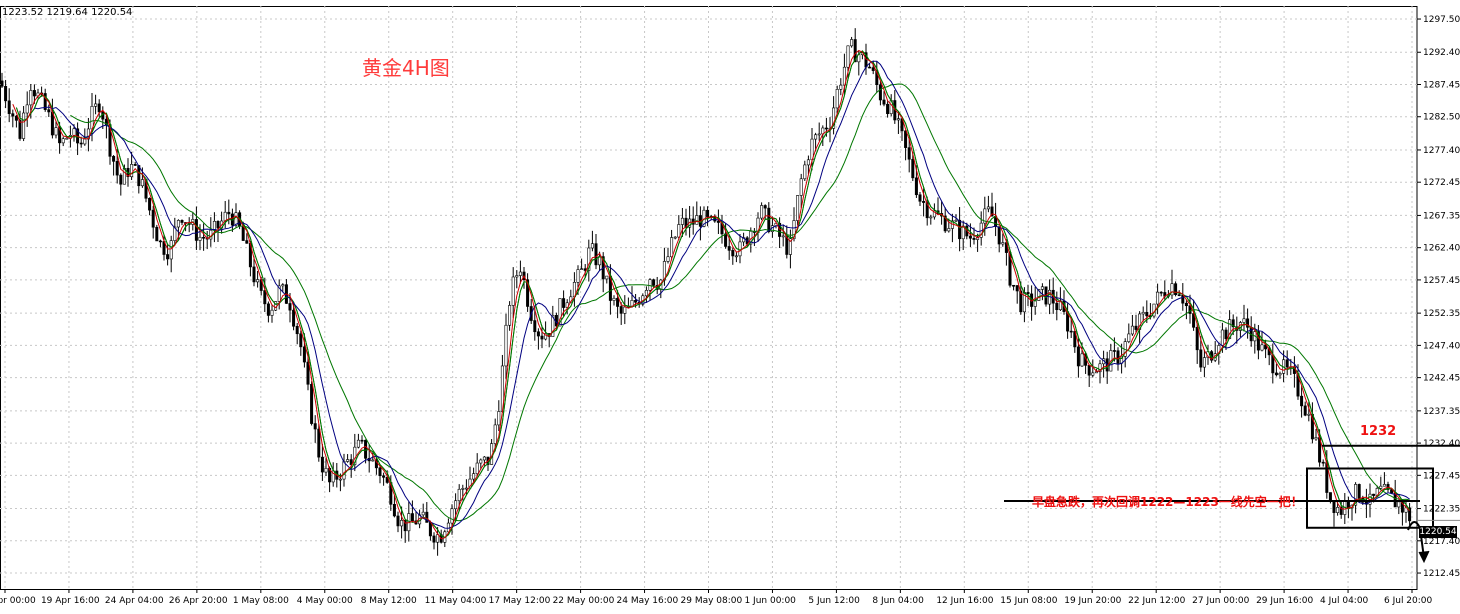 Image resolution: width=1460 pixels, height=614 pixels. Describe the element at coordinates (964, 601) in the screenshot. I see `x-tick-label: 12 Jun 16:00` at that location.